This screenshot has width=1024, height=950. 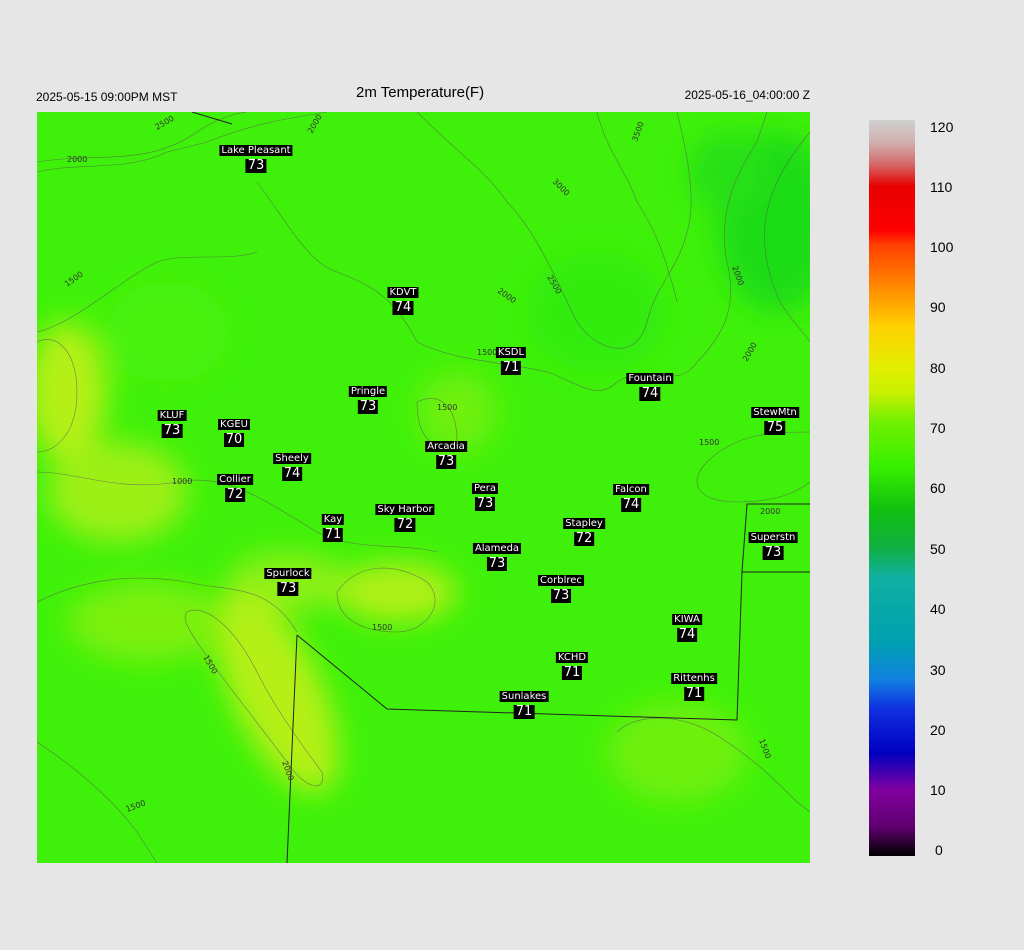 I want to click on contour-label: 3500, so click(x=637, y=131).